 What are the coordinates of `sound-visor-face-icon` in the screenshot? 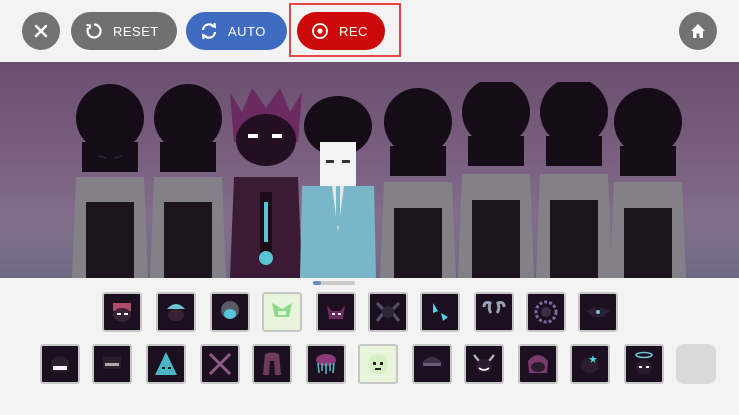 It's located at (112, 364).